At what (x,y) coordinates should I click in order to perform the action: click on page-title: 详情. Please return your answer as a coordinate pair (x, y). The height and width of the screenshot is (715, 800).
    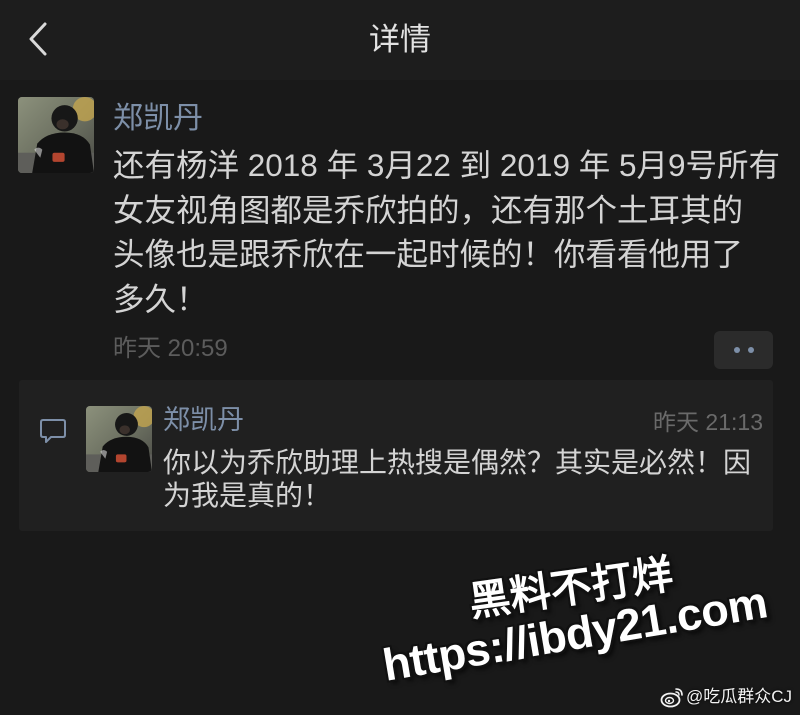
    Looking at the image, I should click on (400, 39).